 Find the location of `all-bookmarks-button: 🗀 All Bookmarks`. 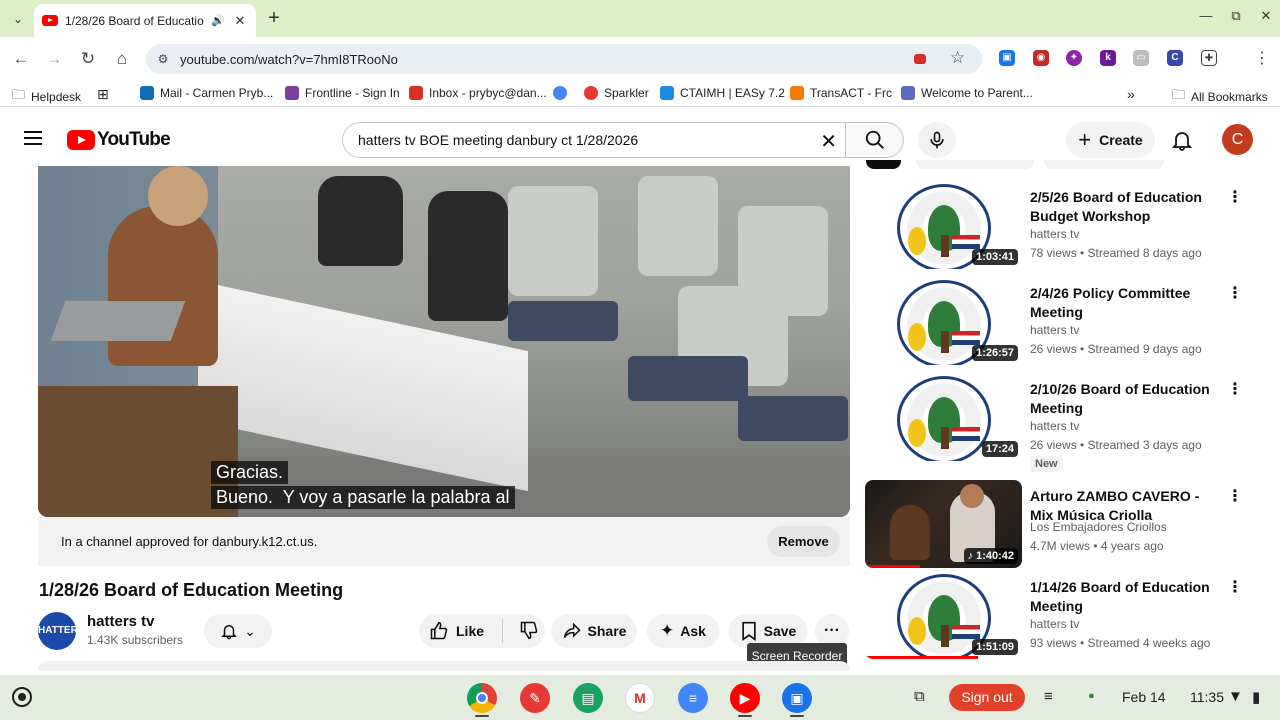

all-bookmarks-button: 🗀 All Bookmarks is located at coordinates (1220, 97).